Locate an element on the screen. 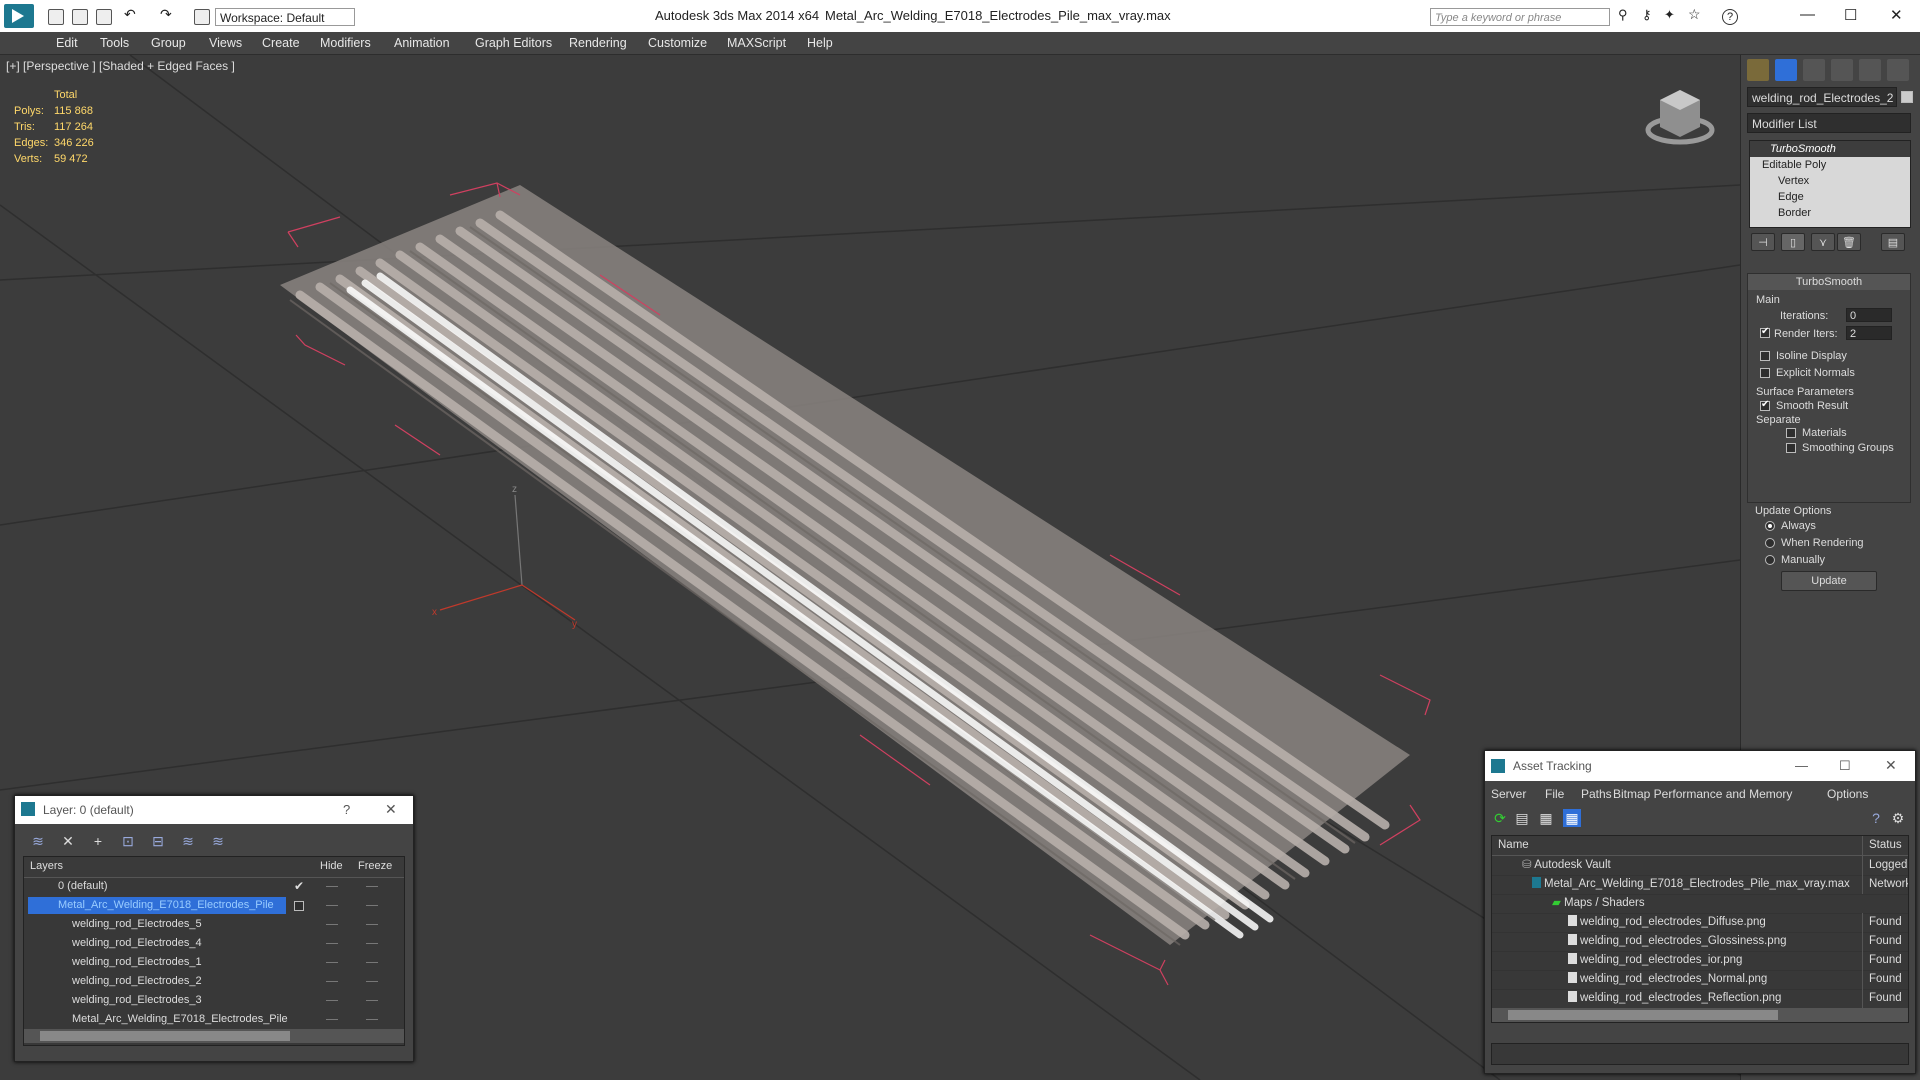  workspace-dropdown: Workspace: Default is located at coordinates (285, 17).